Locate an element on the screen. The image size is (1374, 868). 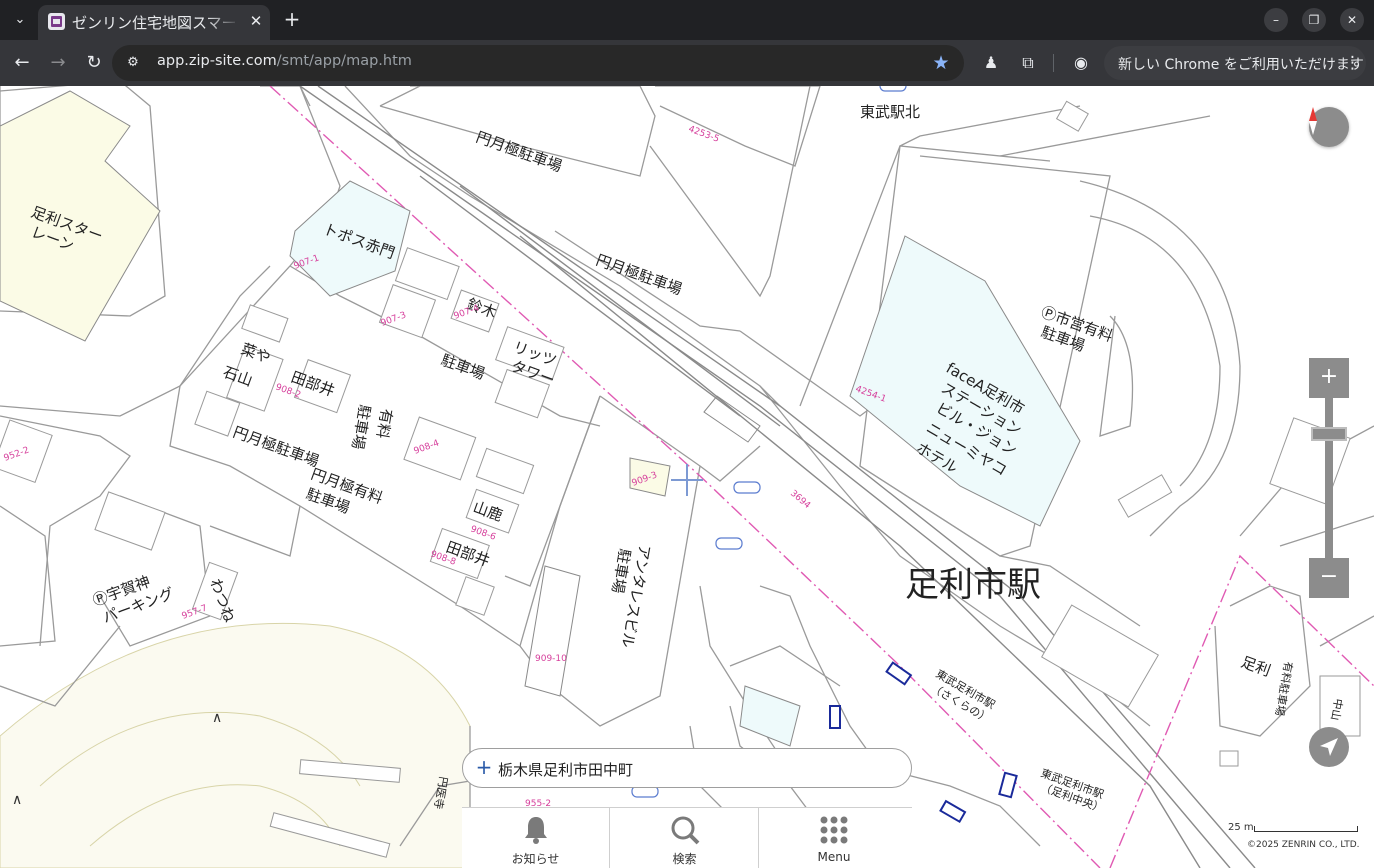
active-tab: ゼンリン住宅地図スマートフォン ✕ is located at coordinates (154, 22).